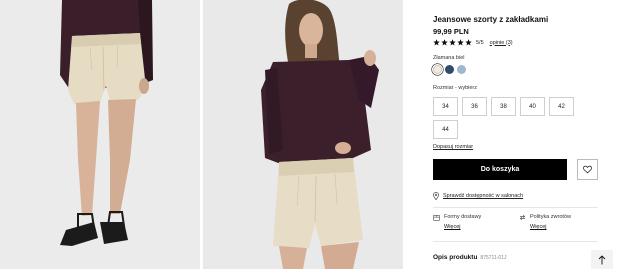 Image resolution: width=620 pixels, height=269 pixels. What do you see at coordinates (493, 258) in the screenshot?
I see `product-reference: 875711-01J` at bounding box center [493, 258].